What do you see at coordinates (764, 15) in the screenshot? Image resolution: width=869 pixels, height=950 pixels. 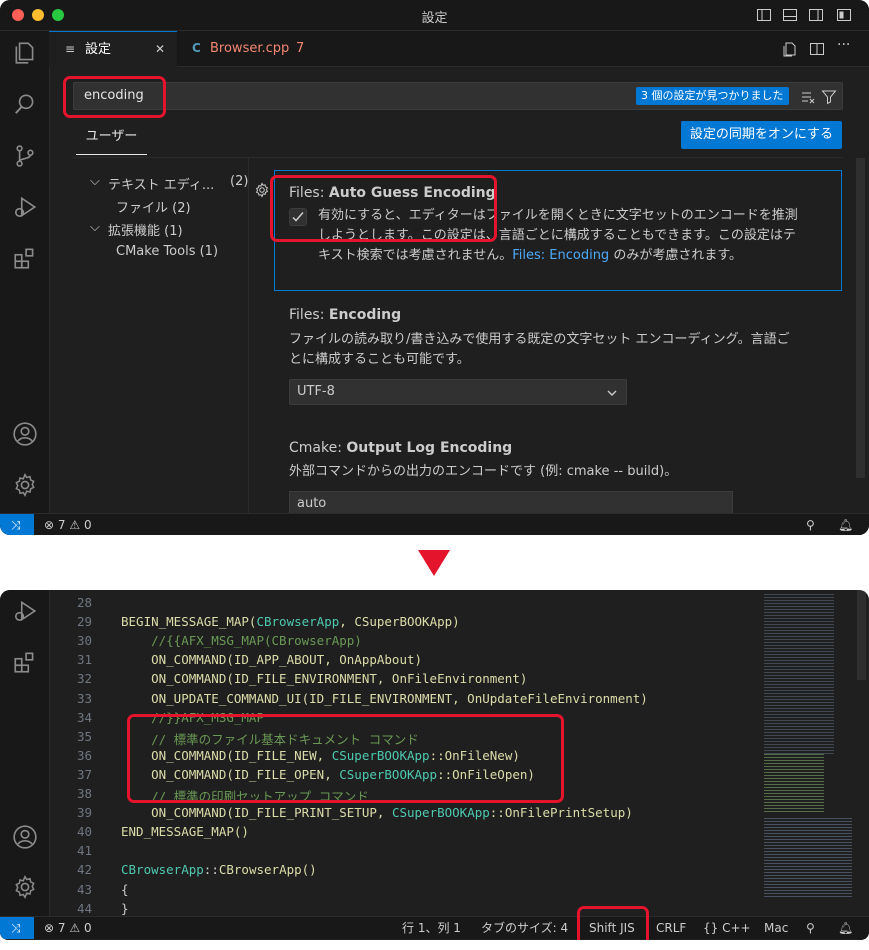 I see `toggle-sidebar-icon` at bounding box center [764, 15].